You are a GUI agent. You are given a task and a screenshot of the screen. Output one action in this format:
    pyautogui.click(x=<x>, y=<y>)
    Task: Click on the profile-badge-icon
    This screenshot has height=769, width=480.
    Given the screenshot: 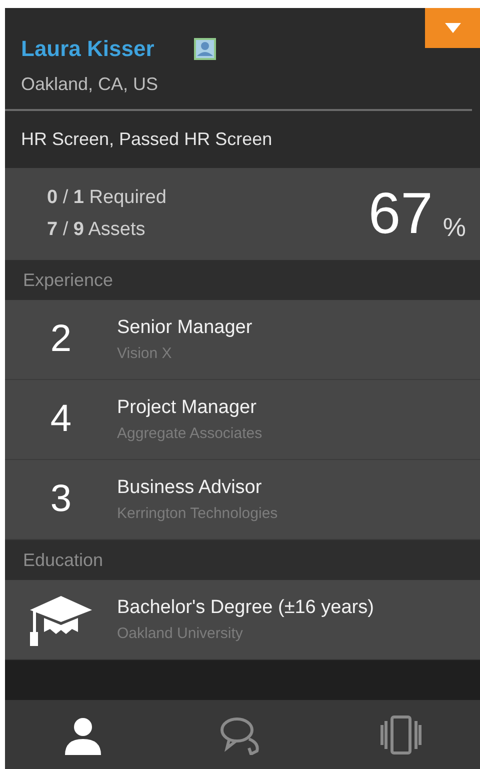 What is the action you would take?
    pyautogui.click(x=205, y=49)
    